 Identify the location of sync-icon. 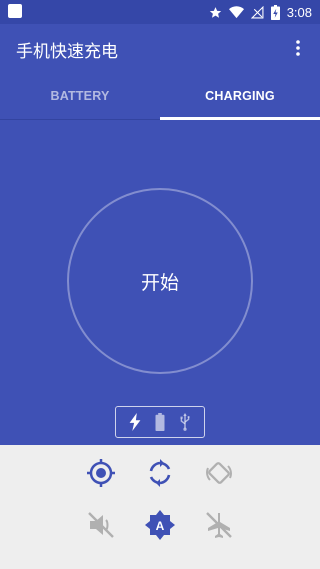
(160, 473).